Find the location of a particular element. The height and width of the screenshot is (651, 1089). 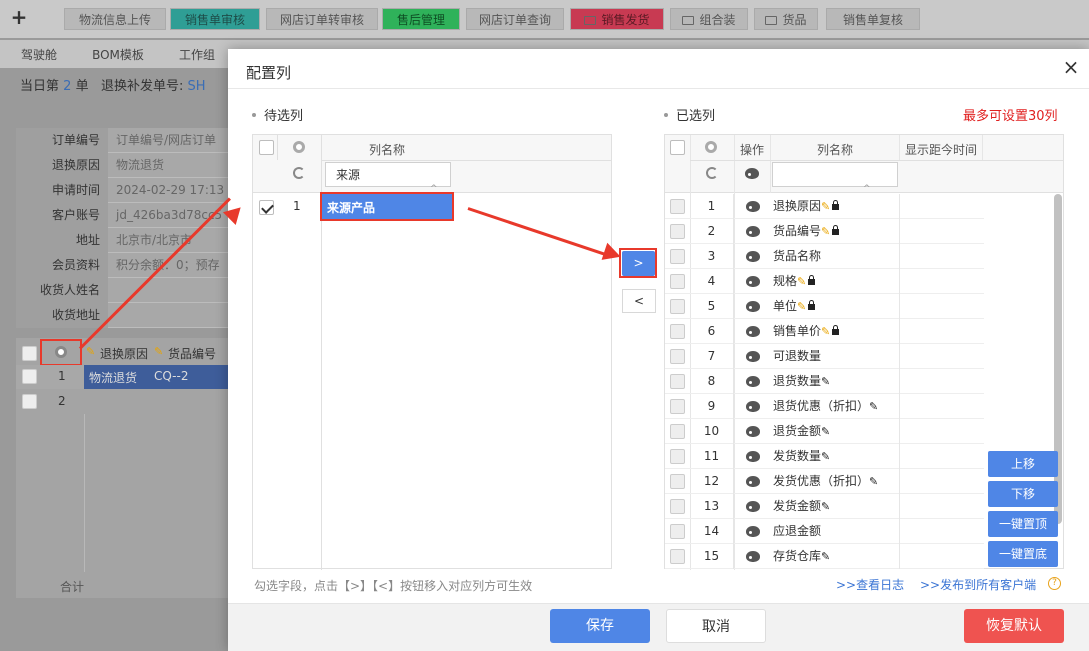

column-name: 规格 is located at coordinates (785, 281).